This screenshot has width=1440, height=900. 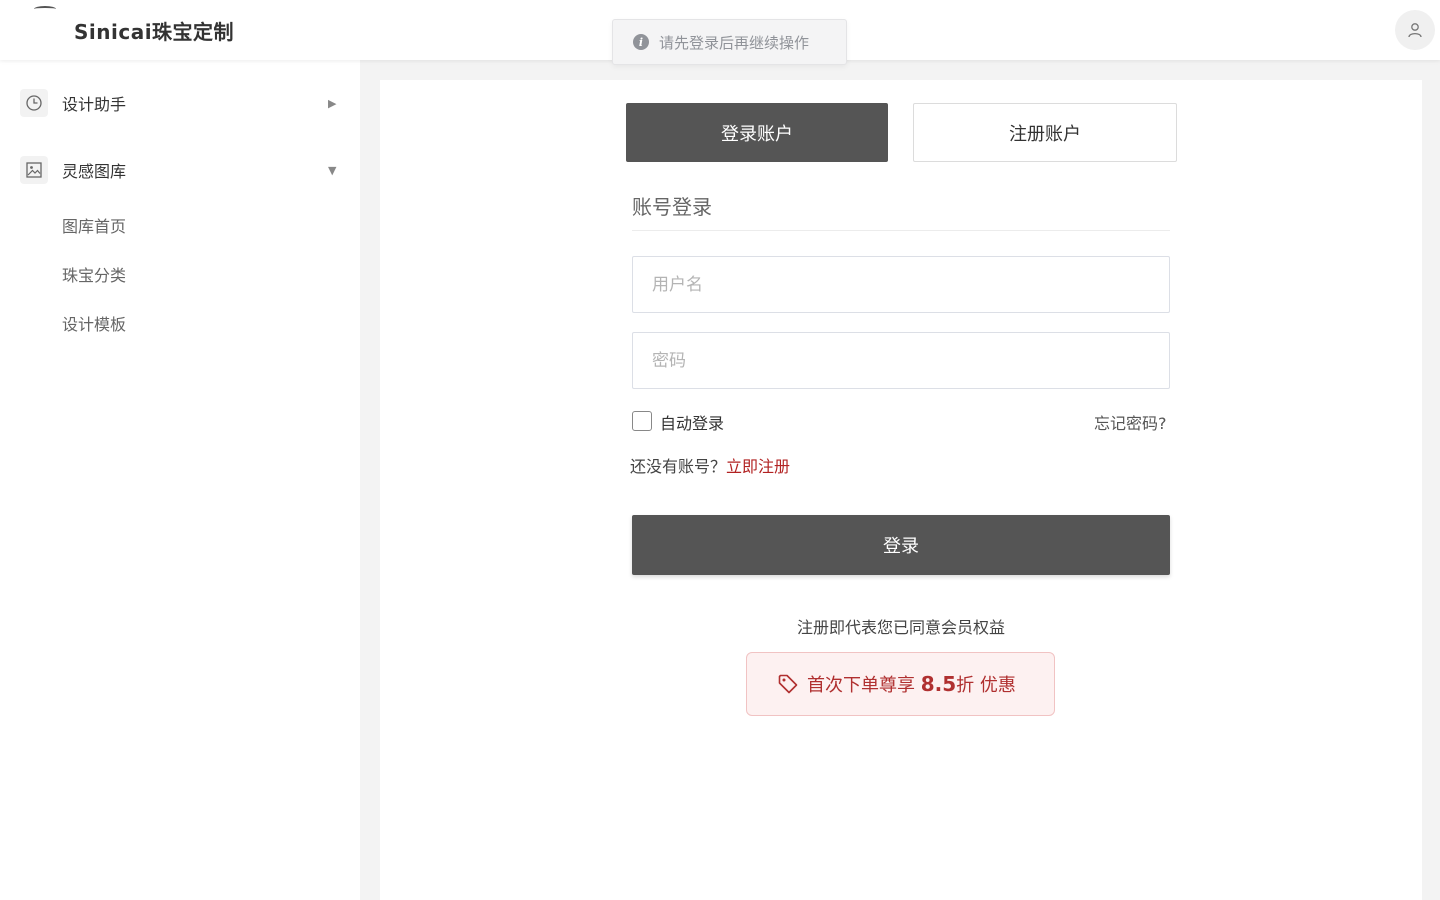 I want to click on tab-login: 登录账户, so click(x=757, y=132).